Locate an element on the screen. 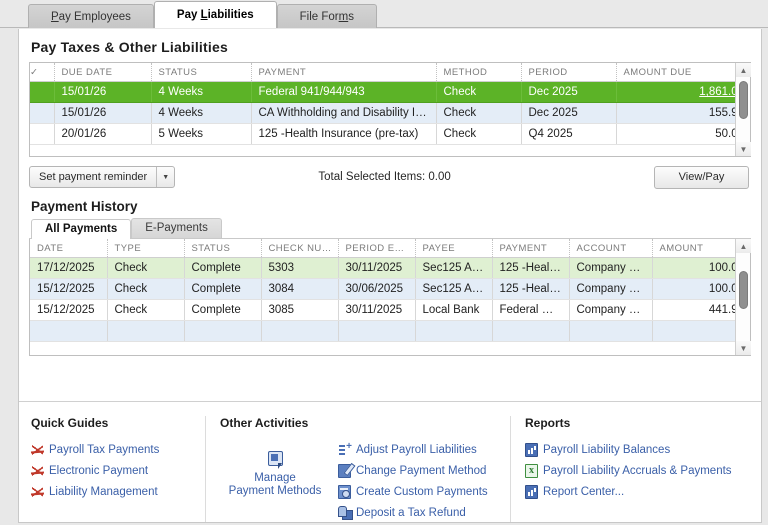  col-period: PERIOD is located at coordinates (569, 72).